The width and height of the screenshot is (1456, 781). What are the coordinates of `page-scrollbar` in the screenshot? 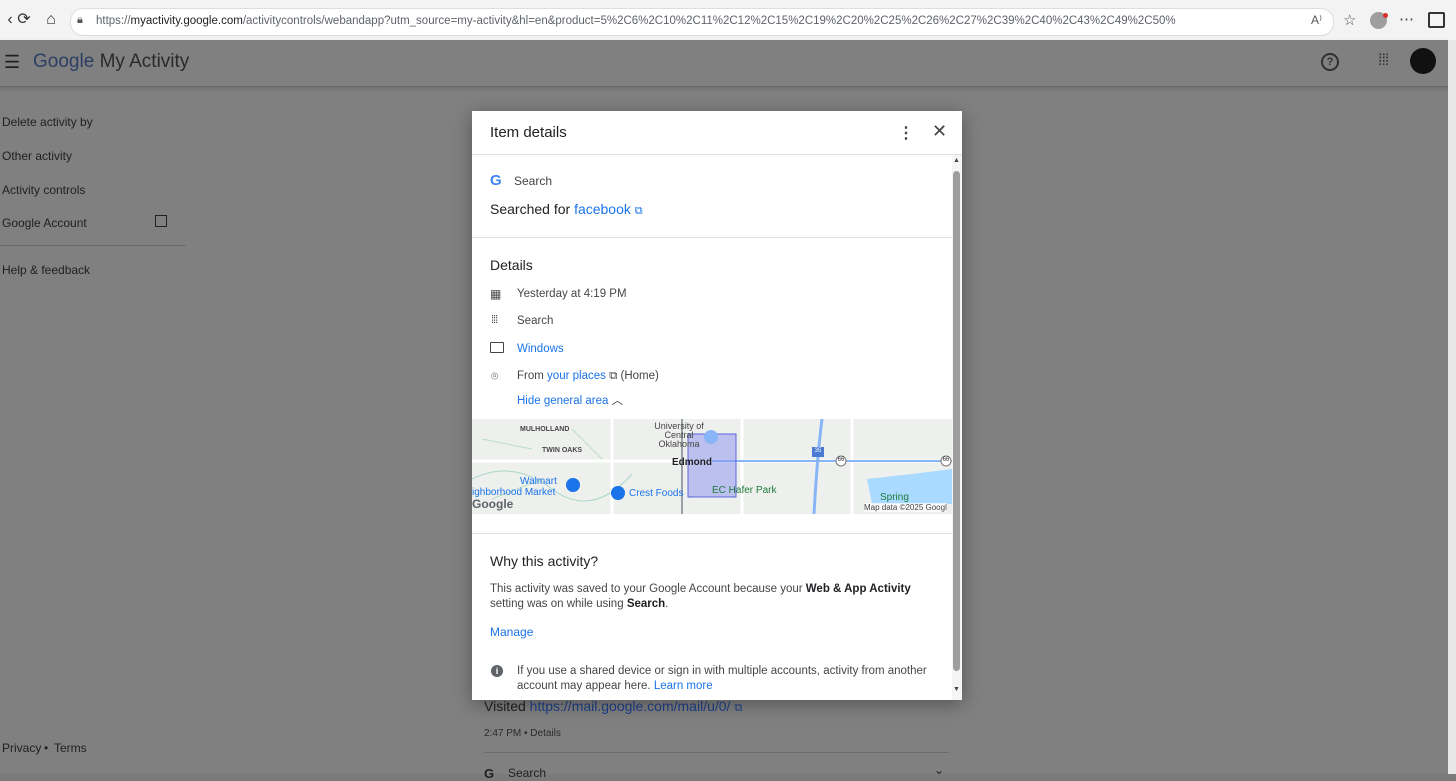 It's located at (1452, 407).